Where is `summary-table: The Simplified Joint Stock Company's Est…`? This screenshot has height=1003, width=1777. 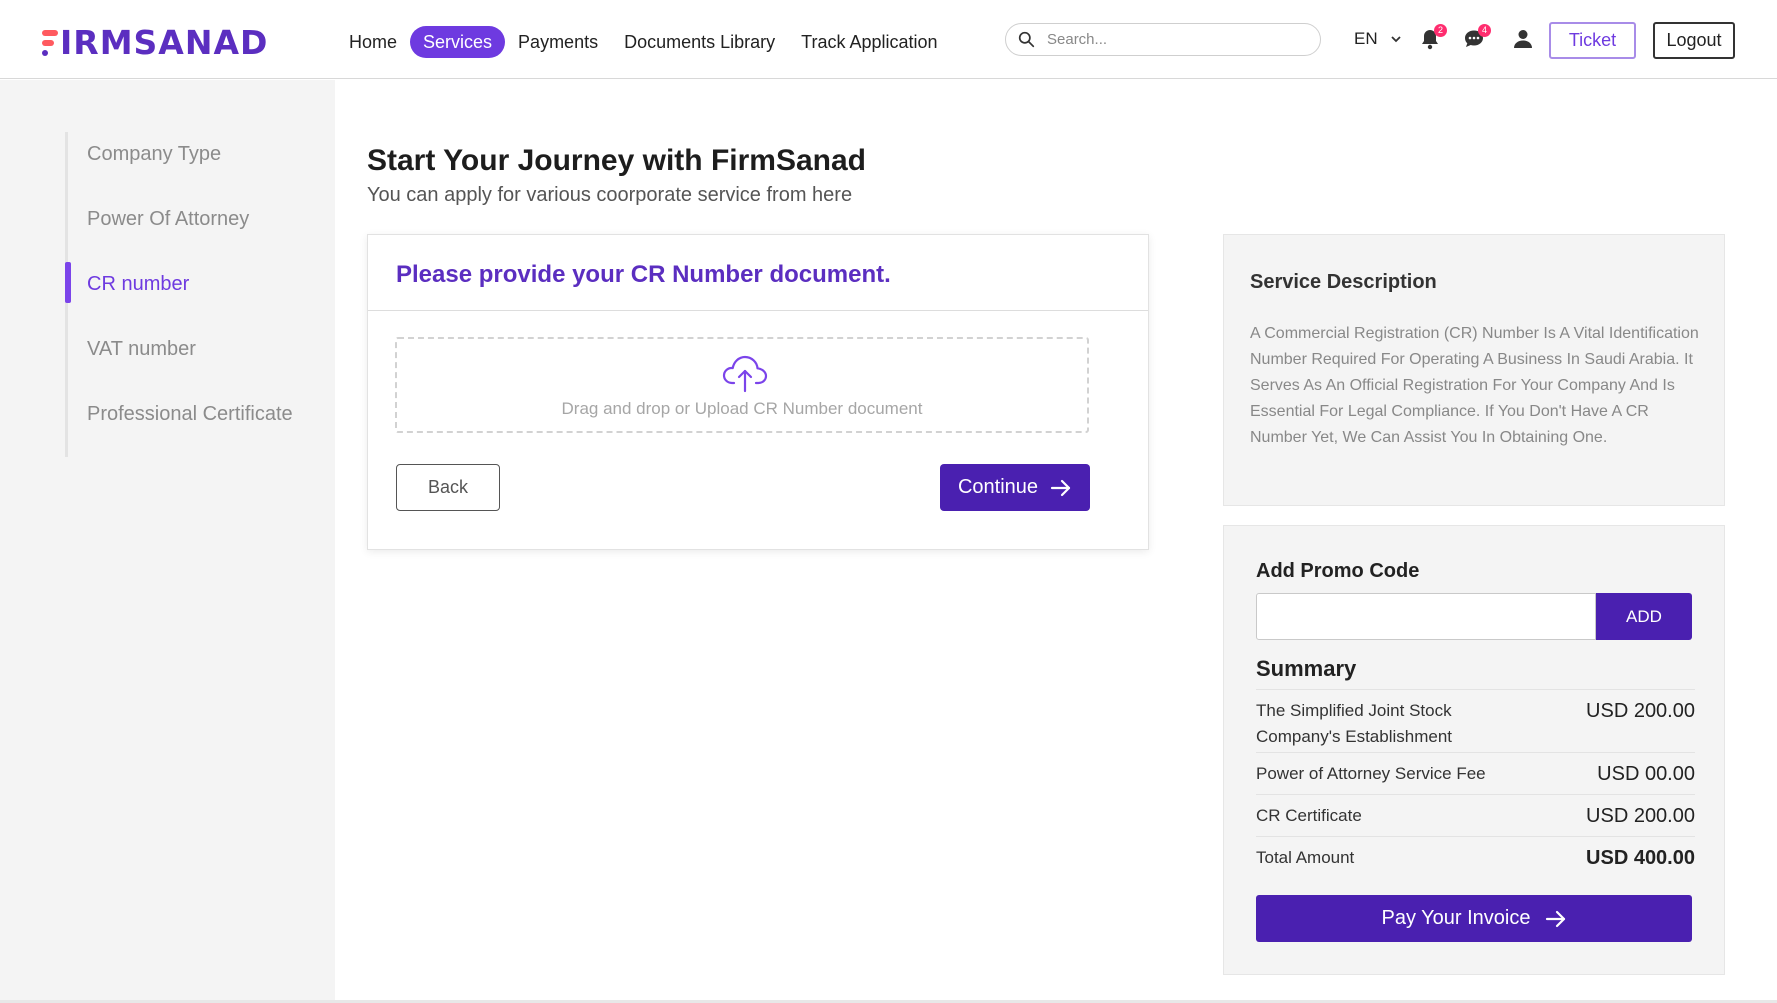 summary-table: The Simplified Joint Stock Company's Est… is located at coordinates (1475, 783).